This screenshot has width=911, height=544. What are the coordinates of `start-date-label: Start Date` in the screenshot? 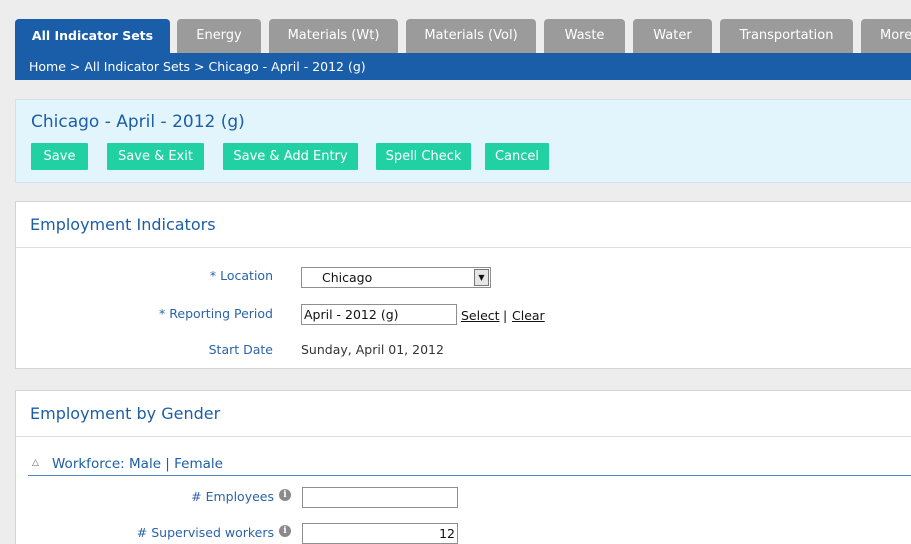 It's located at (240, 349).